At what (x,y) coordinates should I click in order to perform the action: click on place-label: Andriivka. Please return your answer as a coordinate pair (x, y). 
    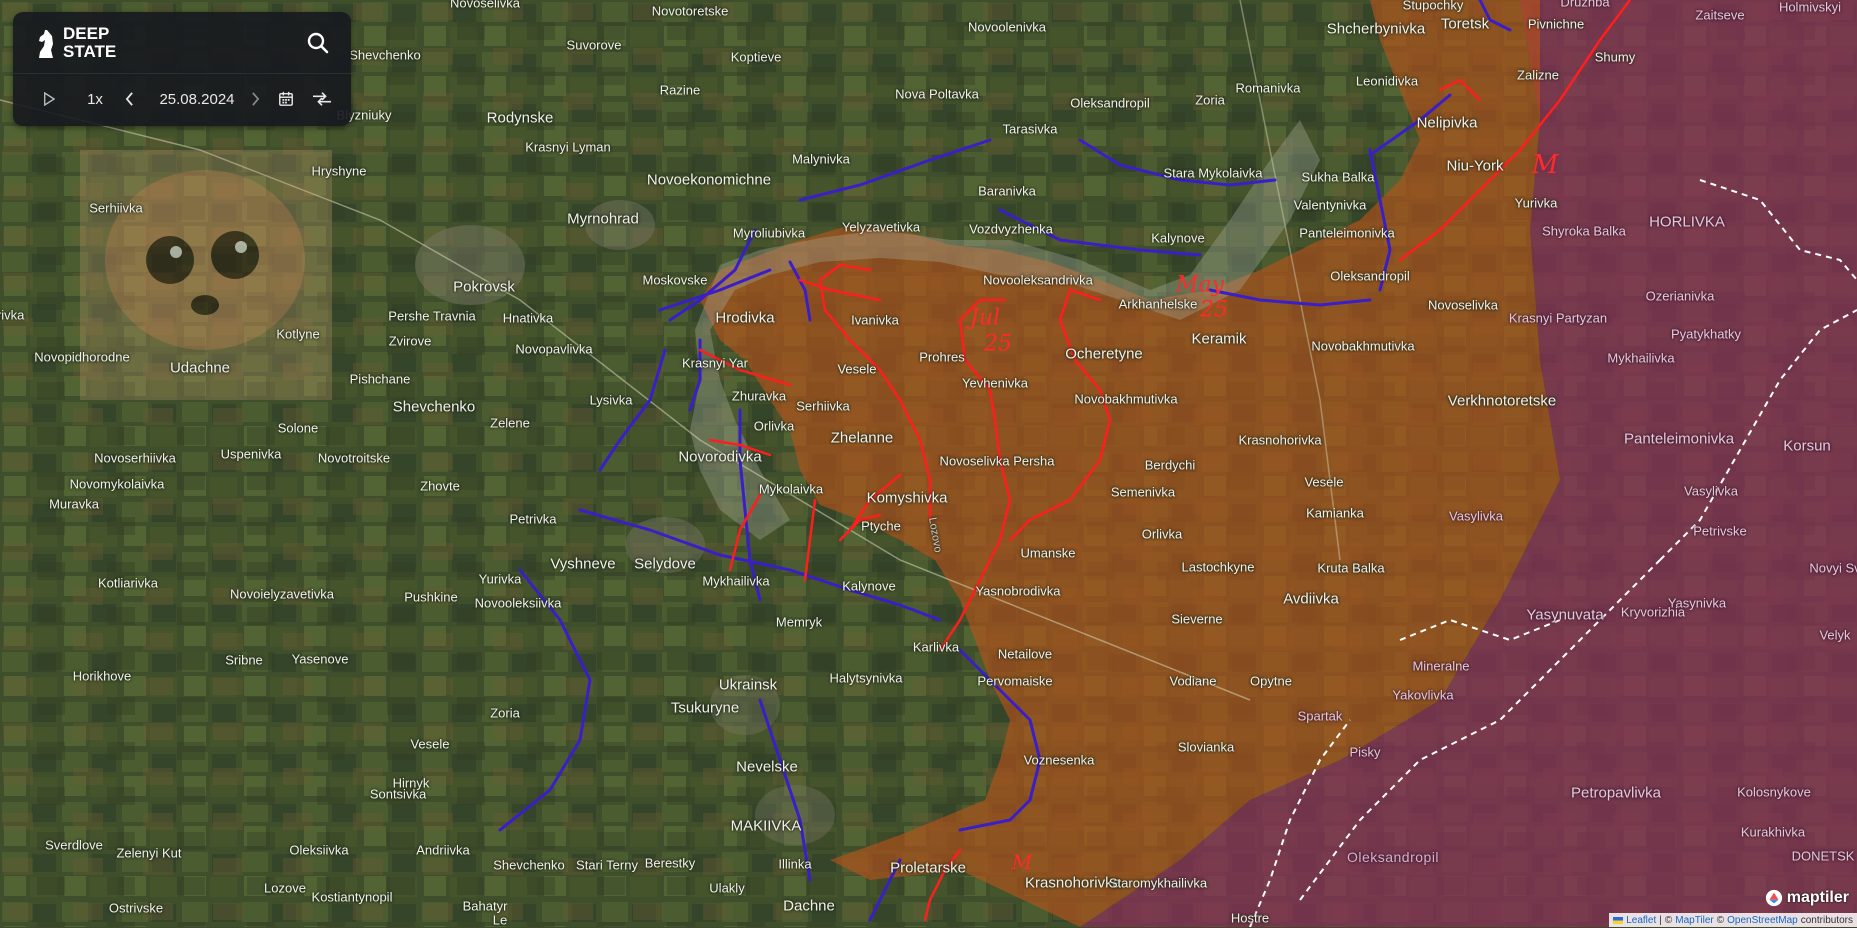
    Looking at the image, I should click on (443, 850).